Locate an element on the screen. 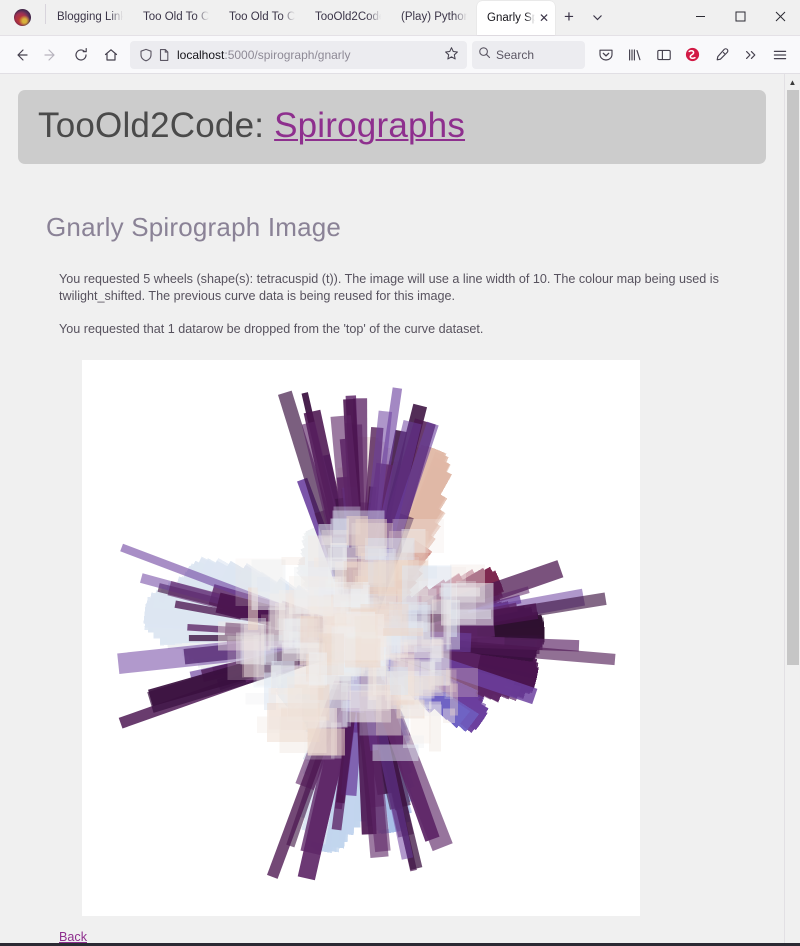  shield-icon is located at coordinates (146, 55).